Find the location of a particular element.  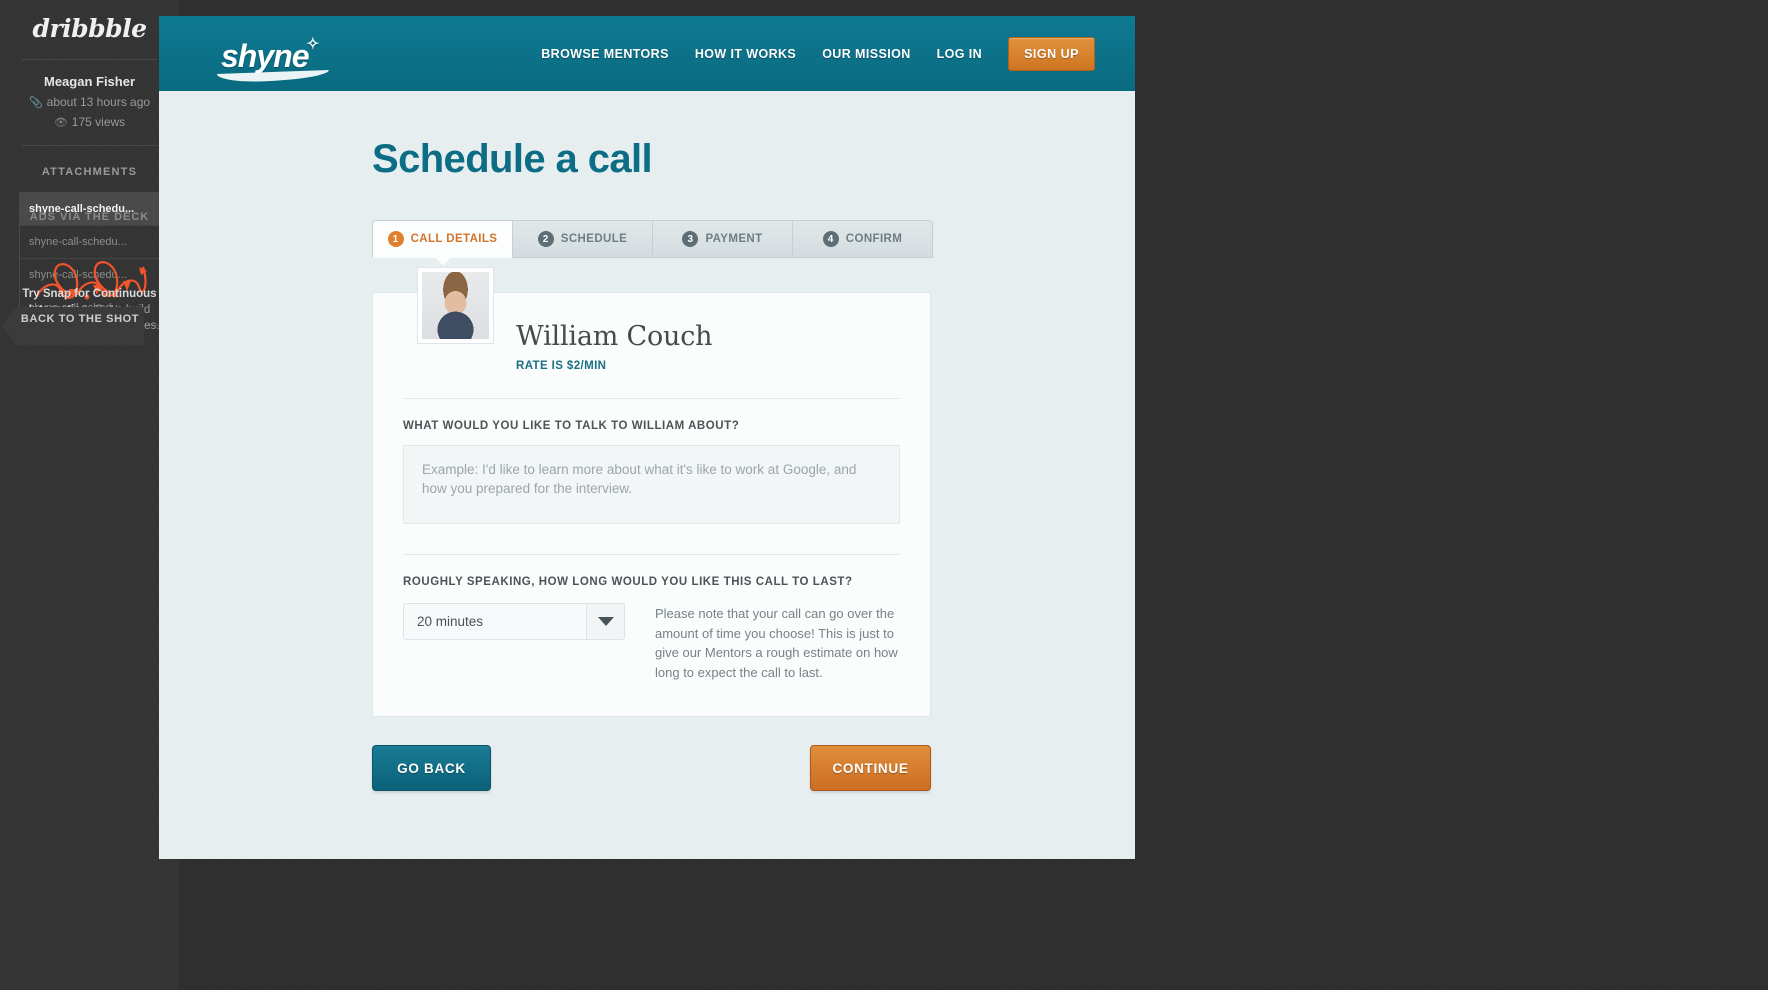

shot-views: 👁 175 views is located at coordinates (89, 122).